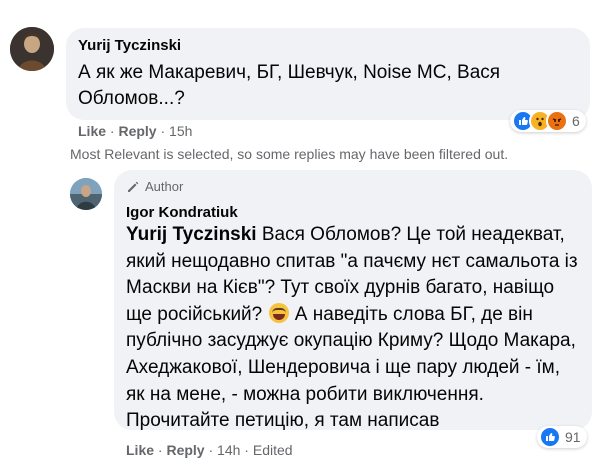  I want to click on author-badge-label: Author, so click(164, 186).